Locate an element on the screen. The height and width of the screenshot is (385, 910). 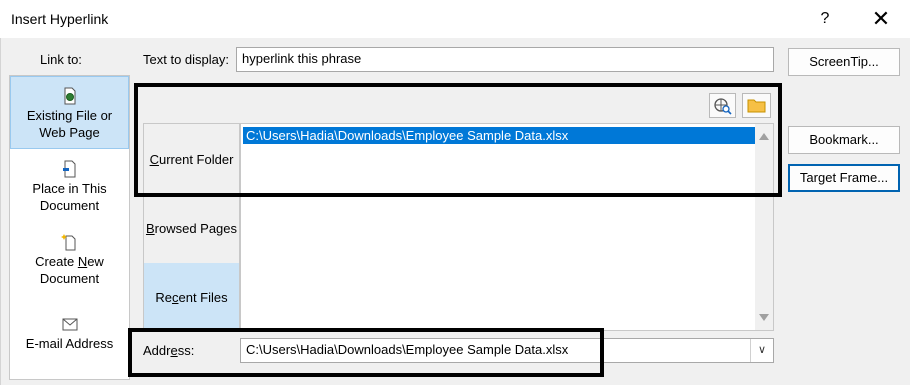
dialog-title: Insert Hyperlink is located at coordinates (60, 19).